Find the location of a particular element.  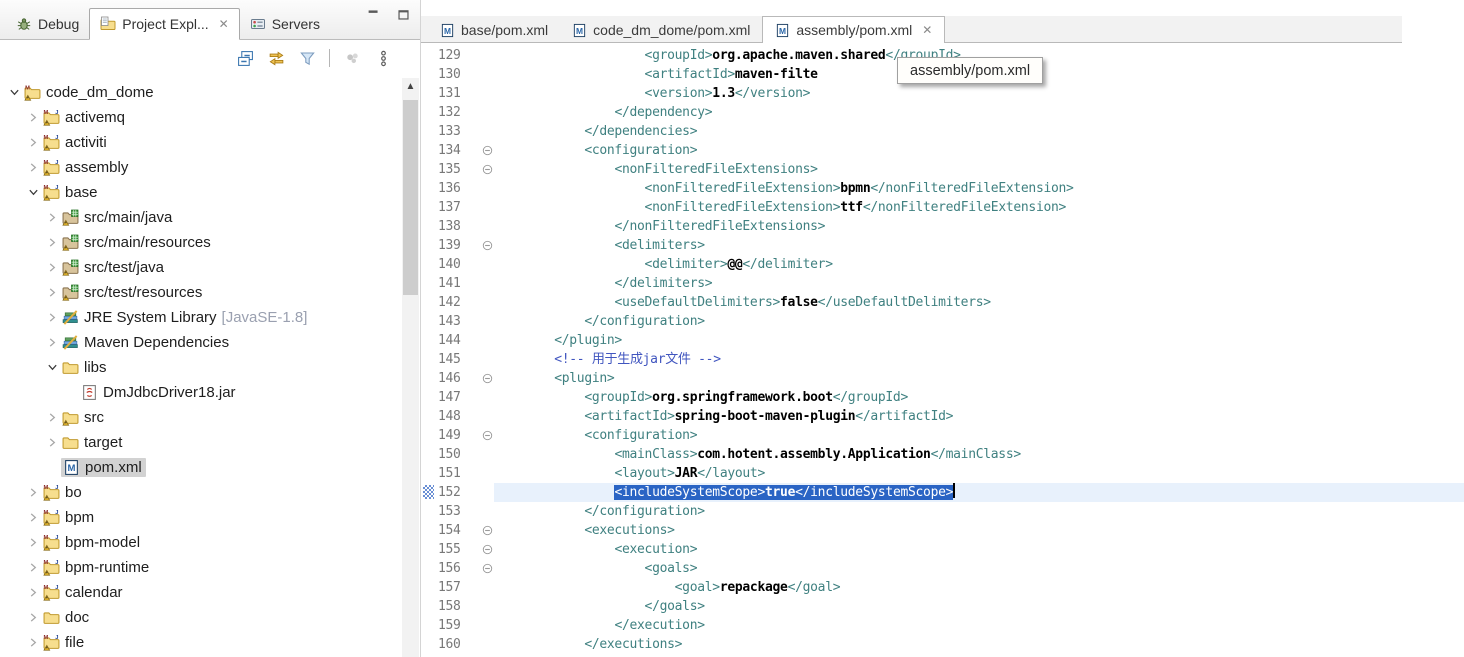

tree-item-base: M Jbase is located at coordinates (200, 192).